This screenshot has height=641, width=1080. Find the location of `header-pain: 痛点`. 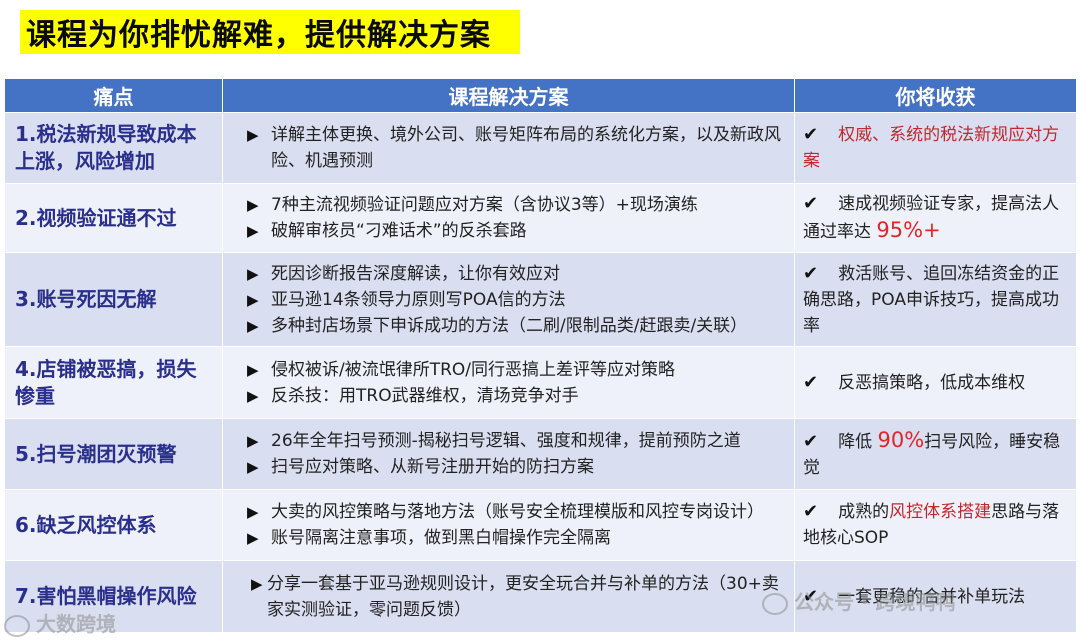

header-pain: 痛点 is located at coordinates (113, 95).